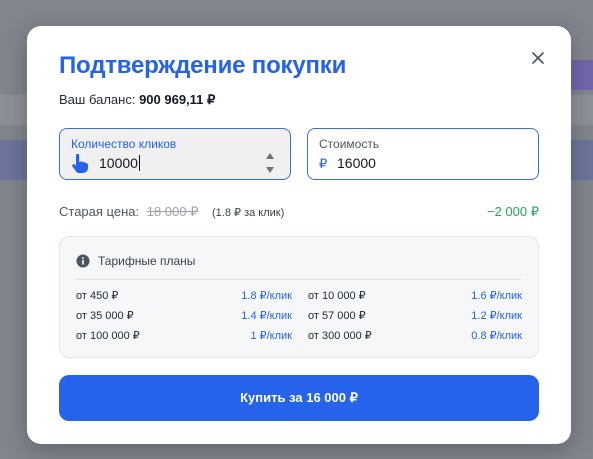  I want to click on hand-pointer-icon, so click(80, 163).